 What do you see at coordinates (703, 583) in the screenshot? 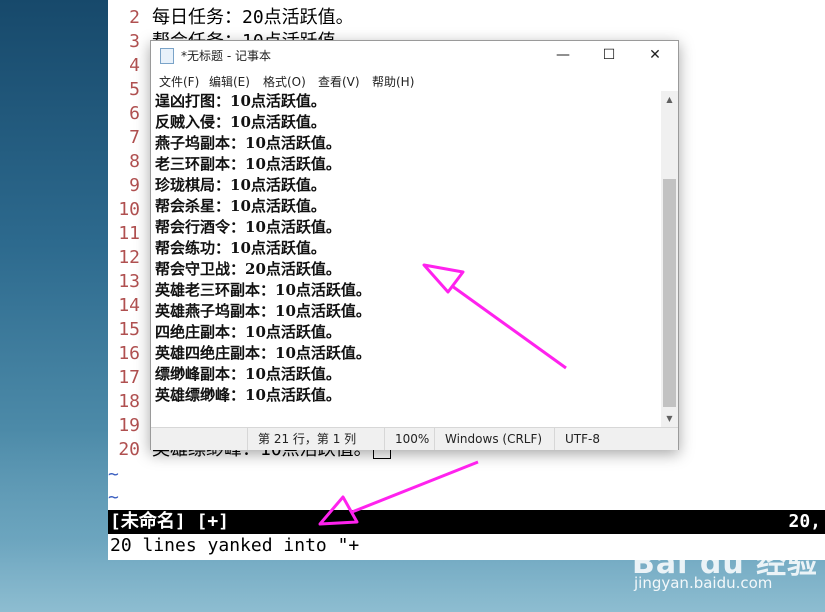
I see `watermark-url: jingyan.baidu.com` at bounding box center [703, 583].